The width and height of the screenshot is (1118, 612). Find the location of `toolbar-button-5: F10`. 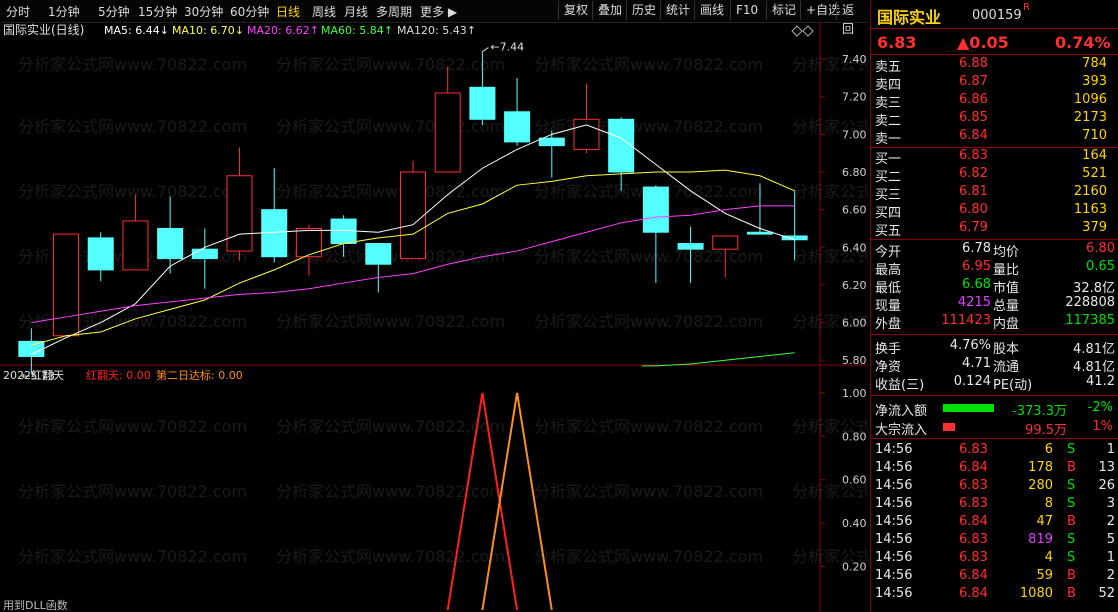

toolbar-button-5: F10 is located at coordinates (746, 10).